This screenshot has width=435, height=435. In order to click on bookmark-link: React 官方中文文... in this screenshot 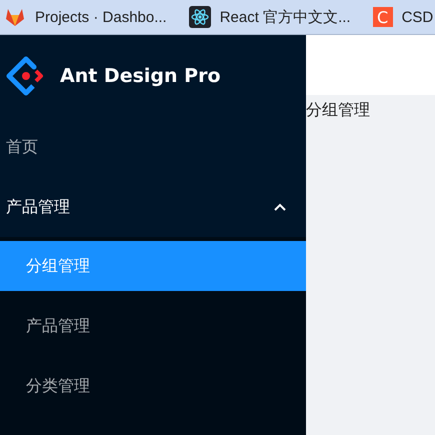, I will do `click(285, 17)`.